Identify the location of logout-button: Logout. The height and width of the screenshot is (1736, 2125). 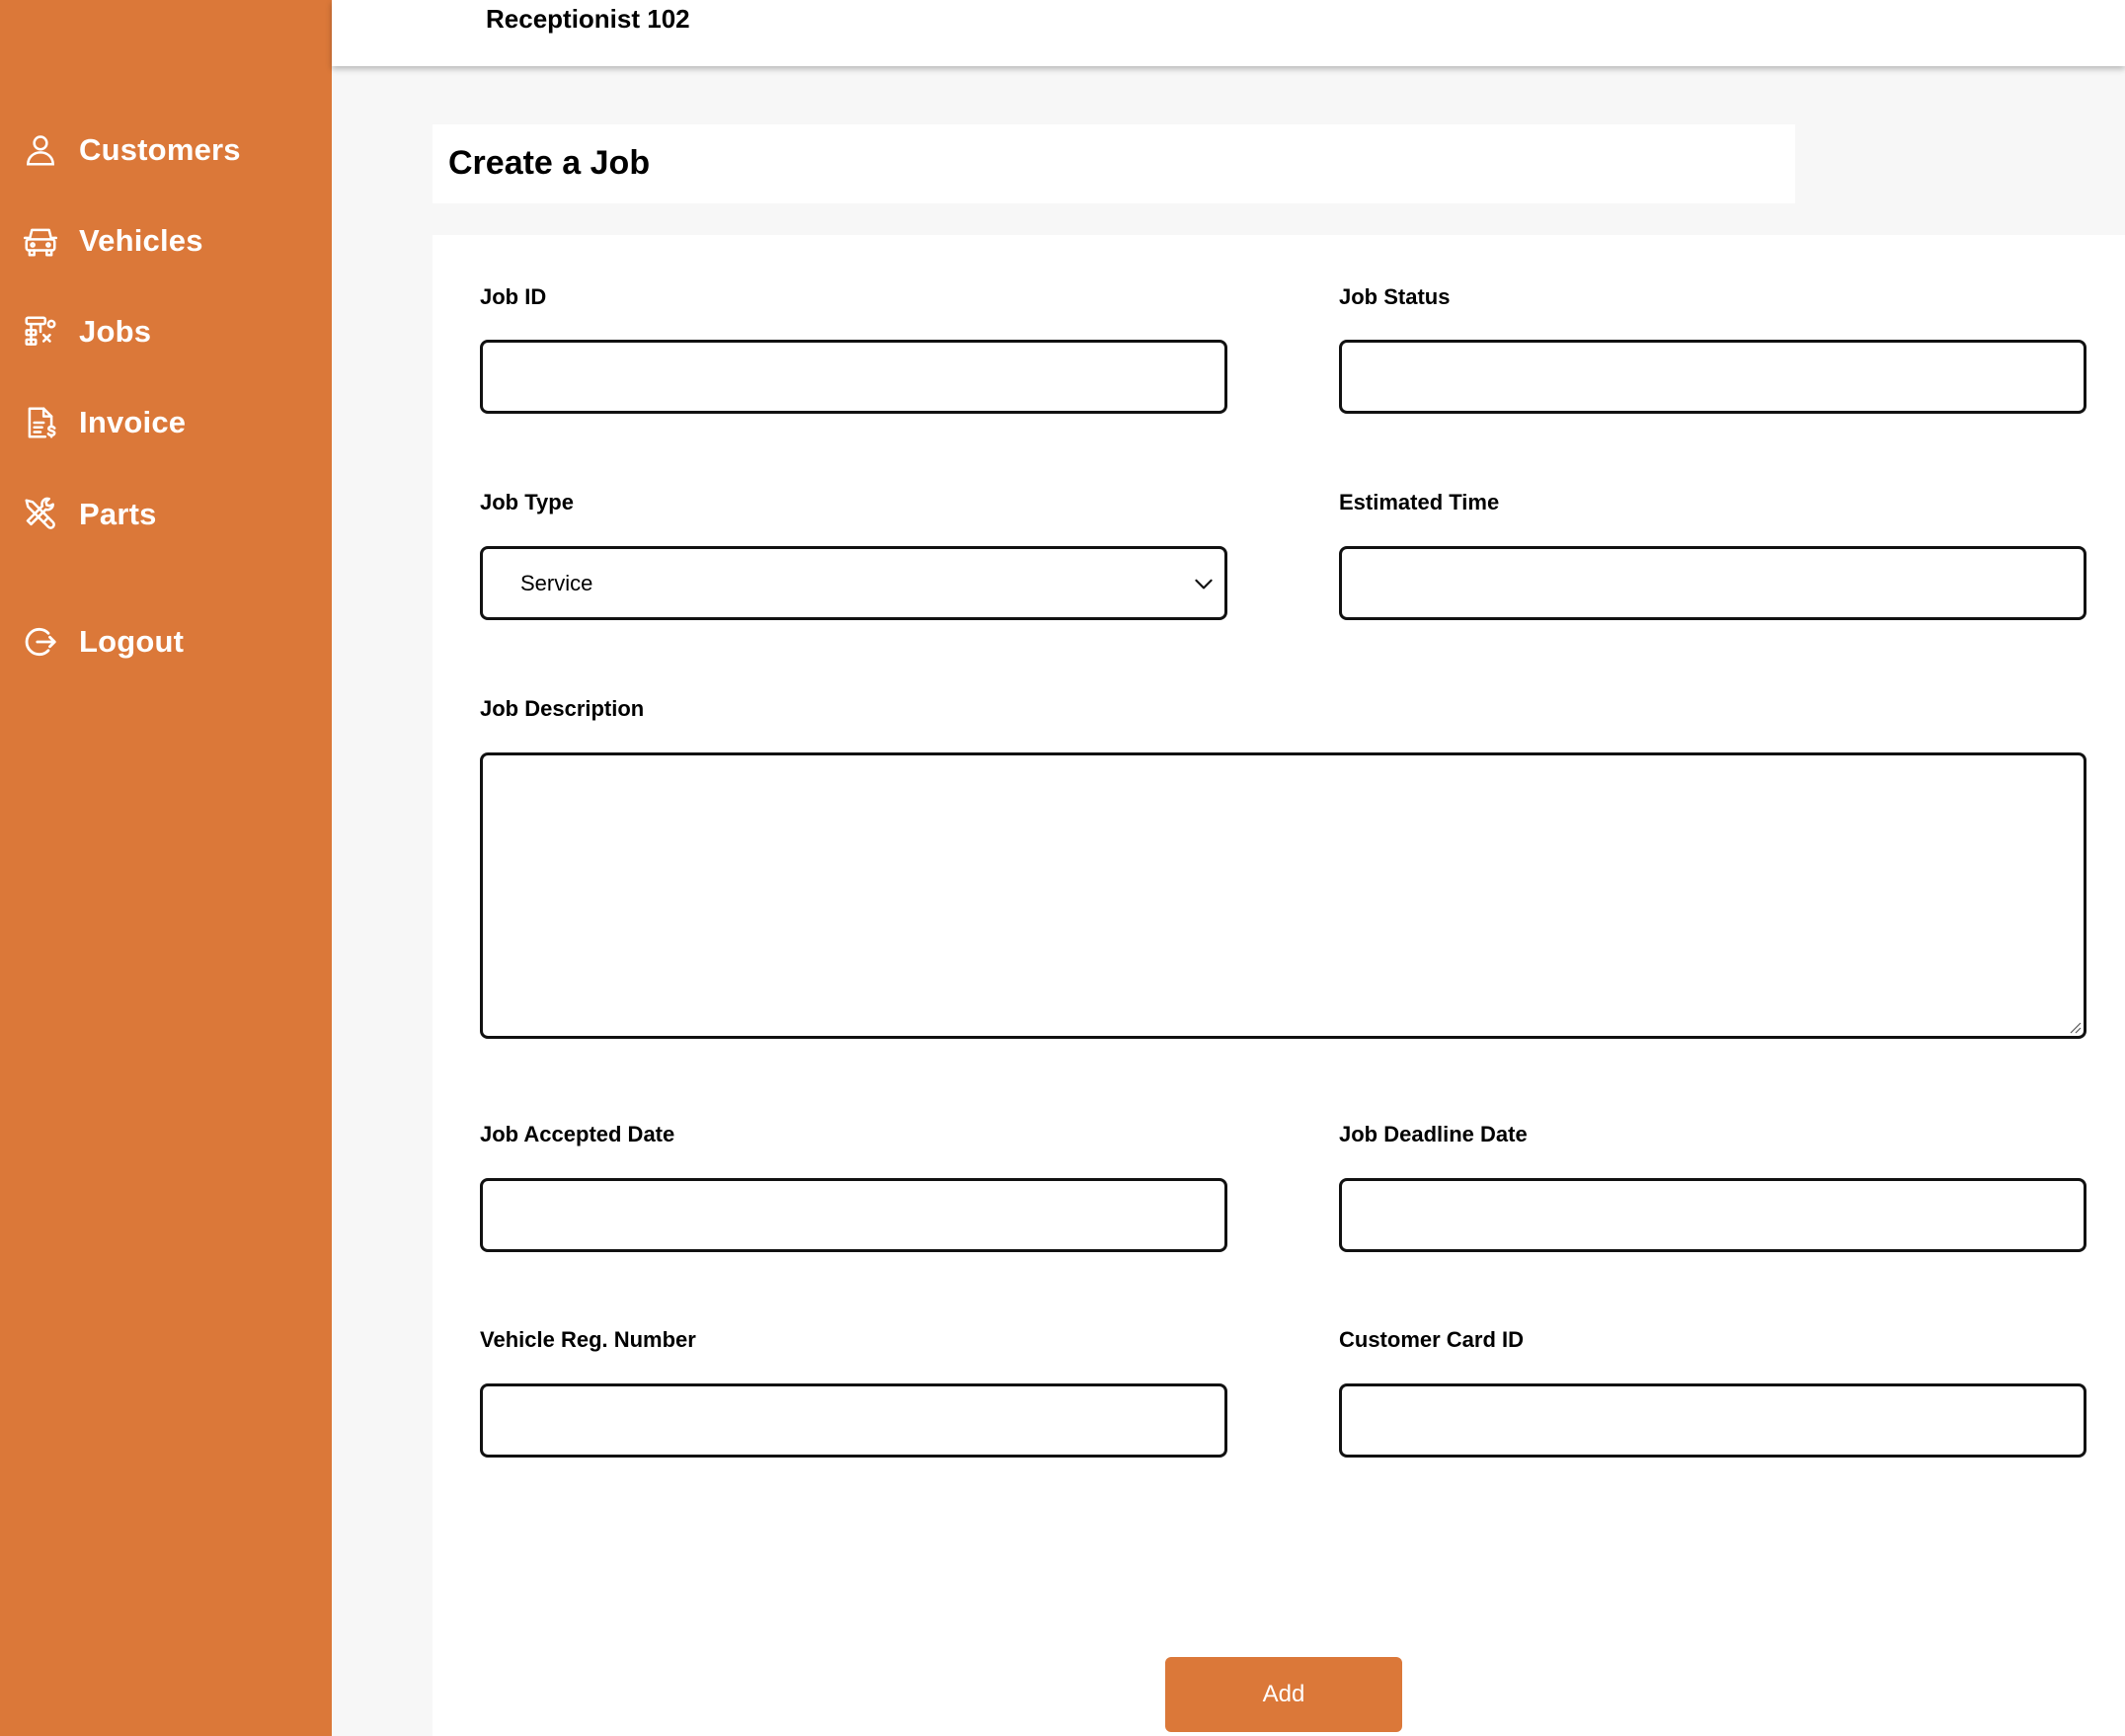
(103, 641).